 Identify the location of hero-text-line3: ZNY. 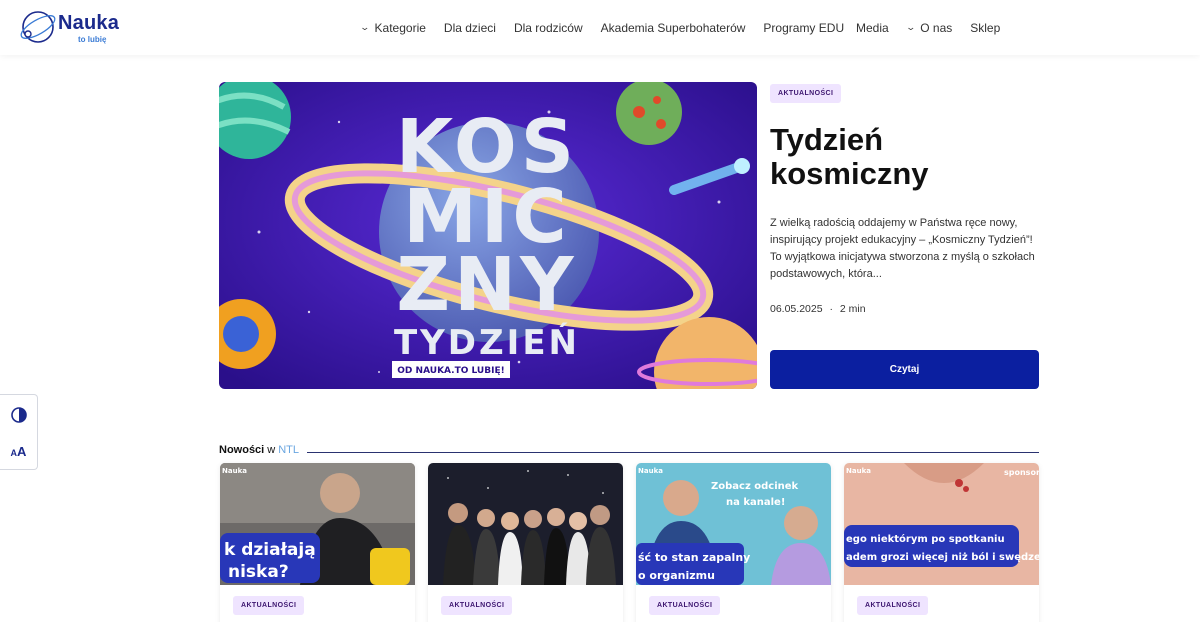
(486, 285).